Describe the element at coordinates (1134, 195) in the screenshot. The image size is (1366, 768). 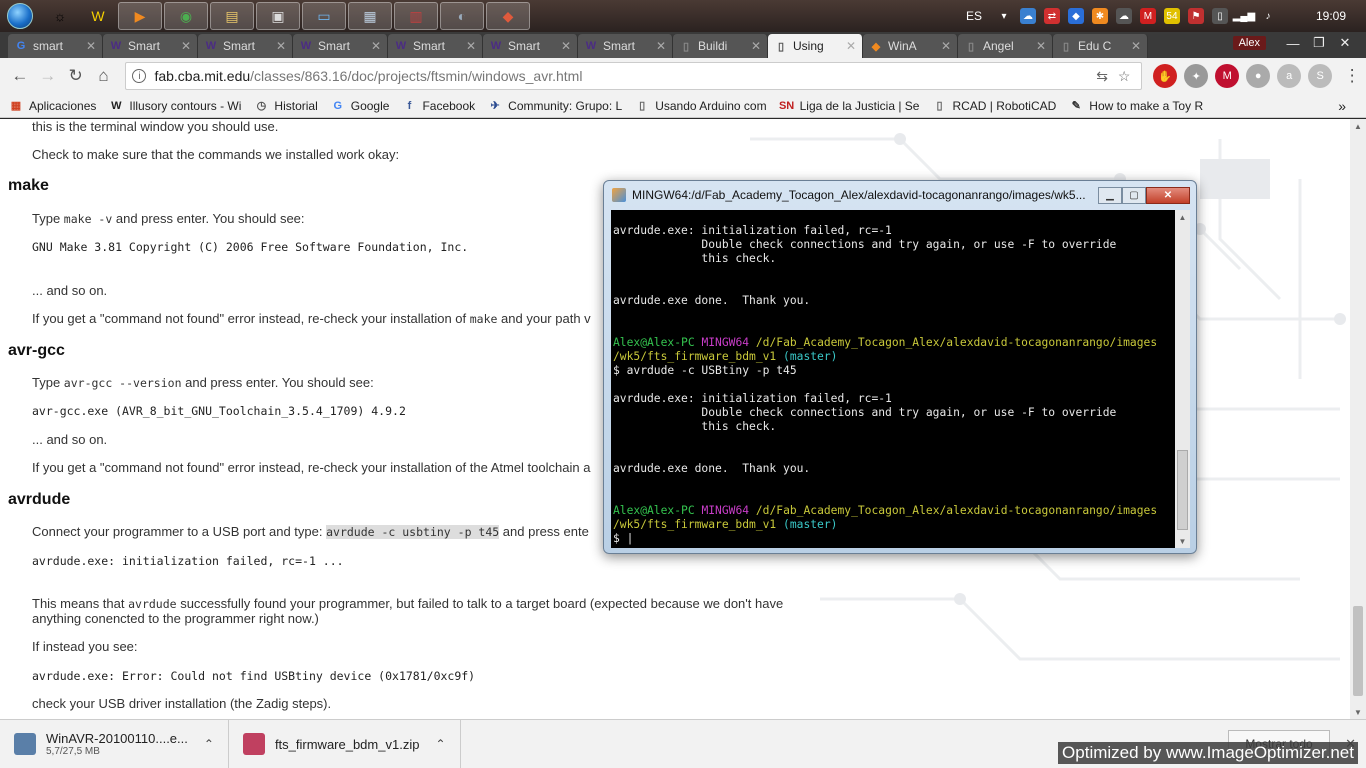
I see `terminal-maximize-icon: ▢` at that location.